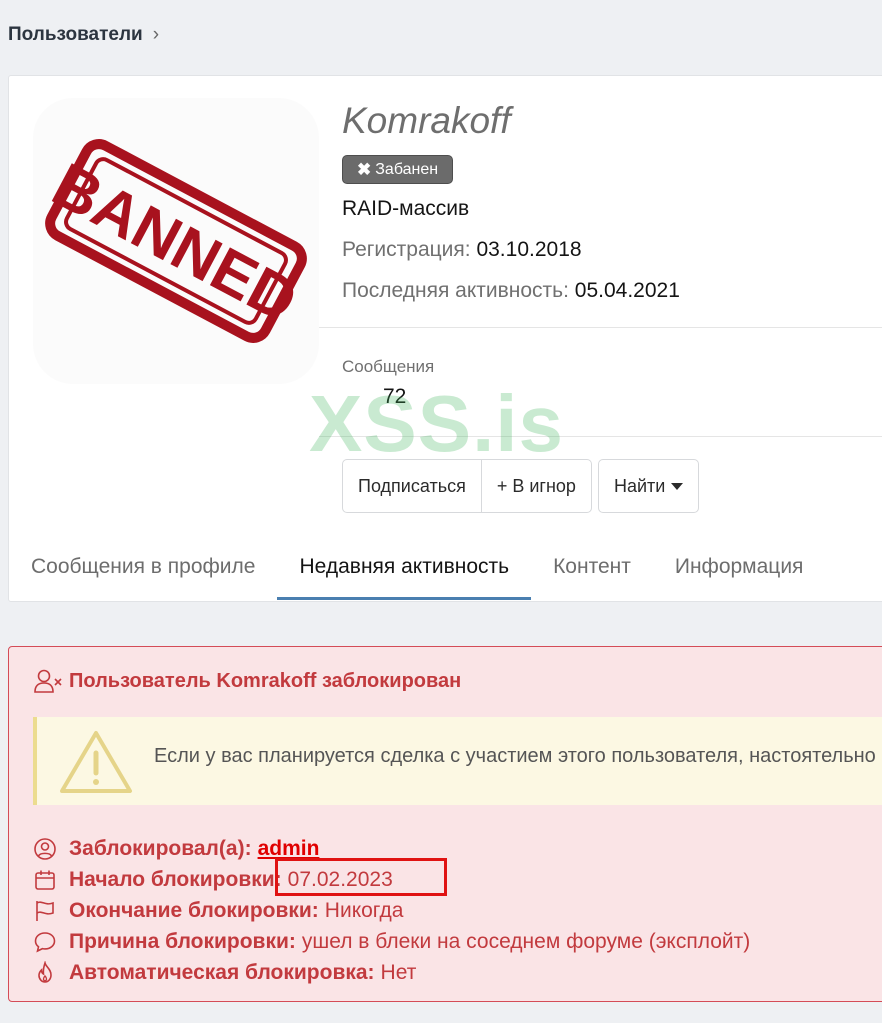 This screenshot has height=1023, width=882. I want to click on registration-label: Регистрация:, so click(406, 249).